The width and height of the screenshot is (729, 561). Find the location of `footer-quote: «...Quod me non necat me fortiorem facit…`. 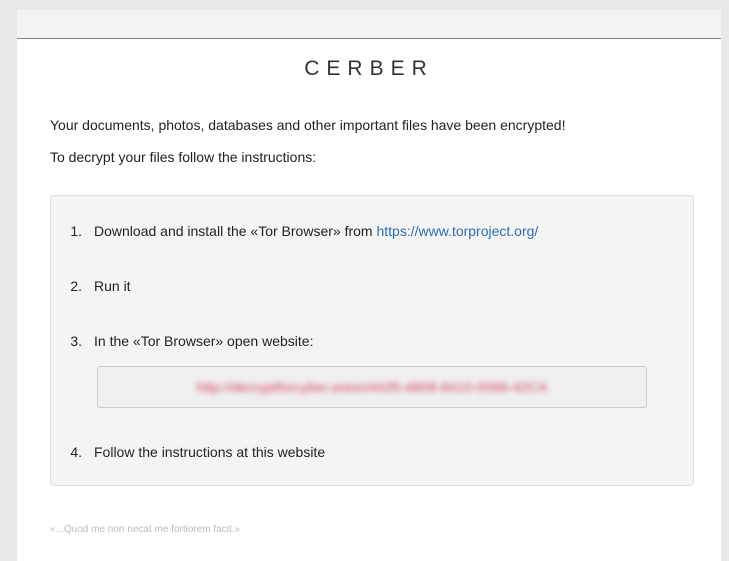

footer-quote: «...Quod me non necat me fortiorem facit… is located at coordinates (145, 529).